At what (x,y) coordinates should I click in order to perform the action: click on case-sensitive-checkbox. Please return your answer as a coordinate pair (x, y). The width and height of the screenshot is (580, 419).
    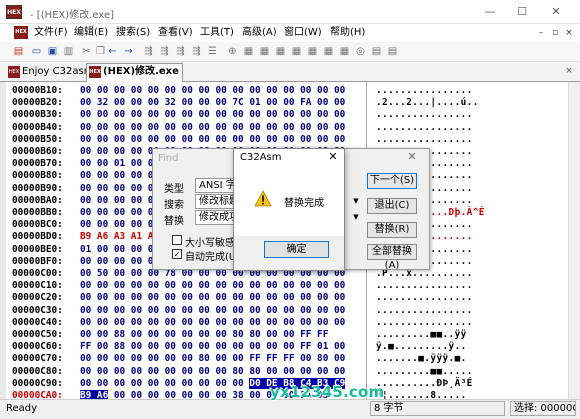
    Looking at the image, I should click on (177, 240).